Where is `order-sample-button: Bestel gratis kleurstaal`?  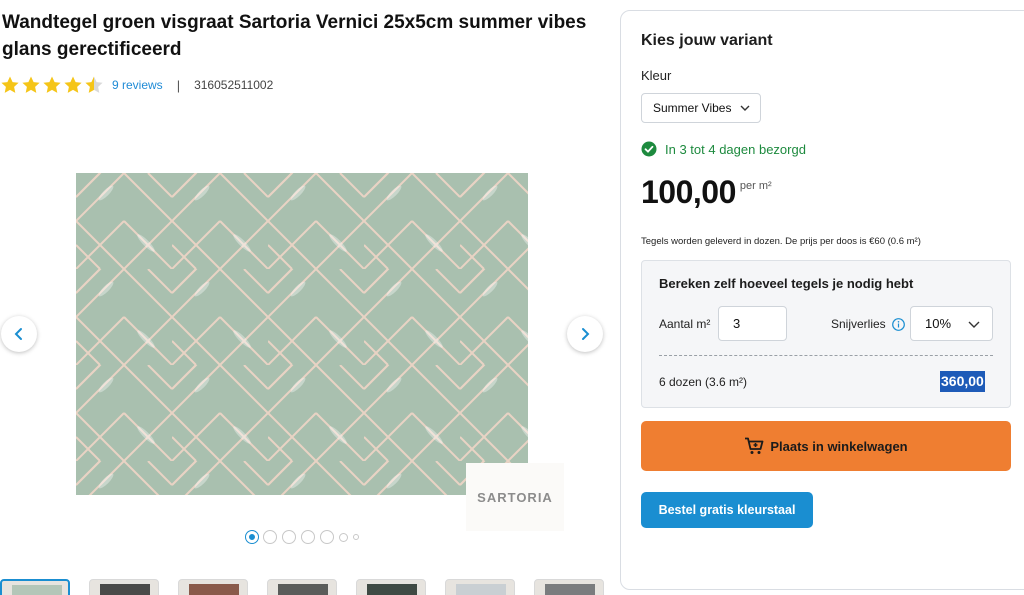 order-sample-button: Bestel gratis kleurstaal is located at coordinates (727, 510).